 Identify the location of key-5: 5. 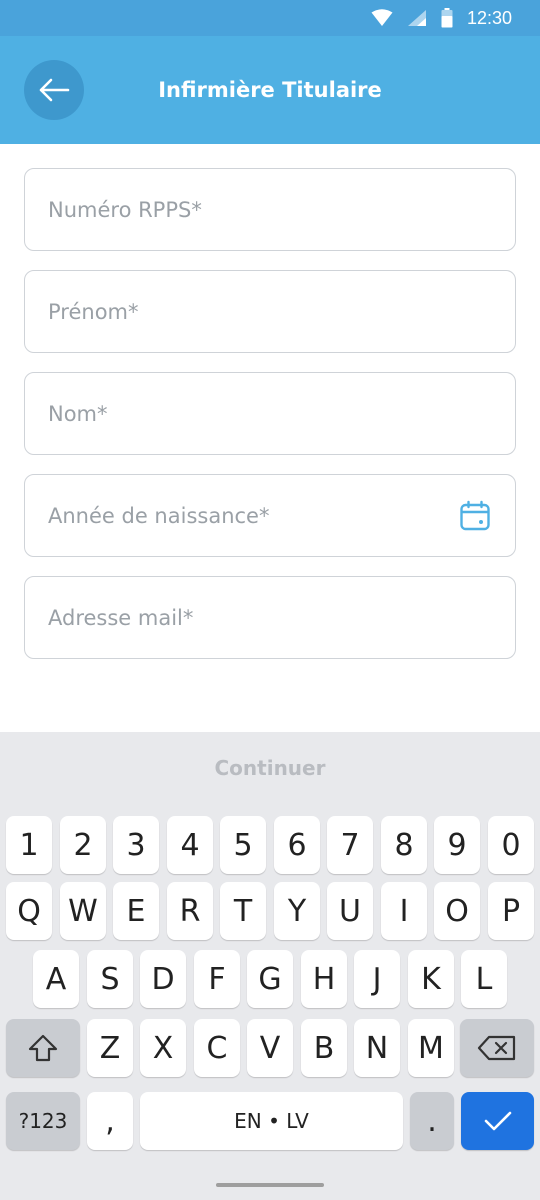
(243, 845).